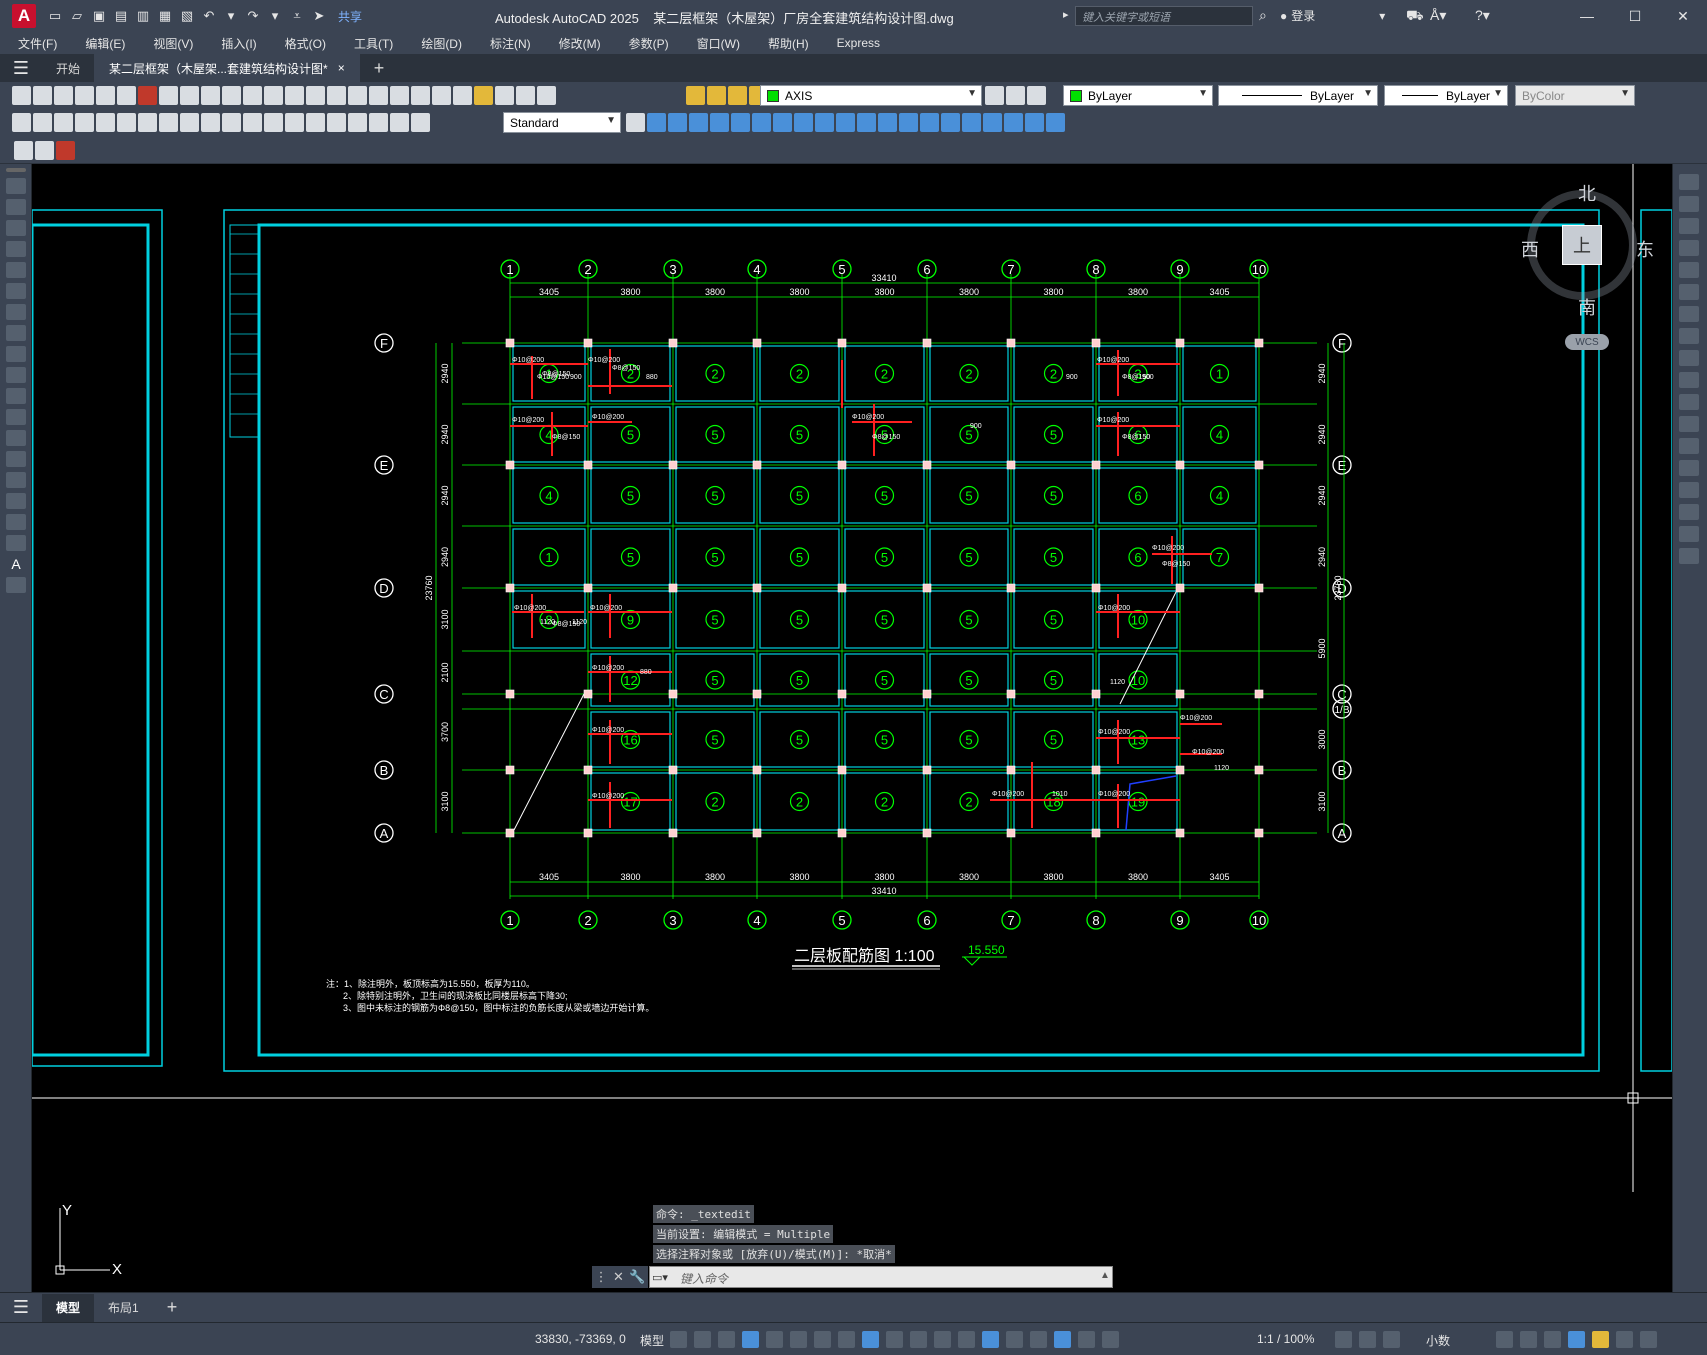 The image size is (1707, 1355). What do you see at coordinates (1689, 468) in the screenshot?
I see `join-icon` at bounding box center [1689, 468].